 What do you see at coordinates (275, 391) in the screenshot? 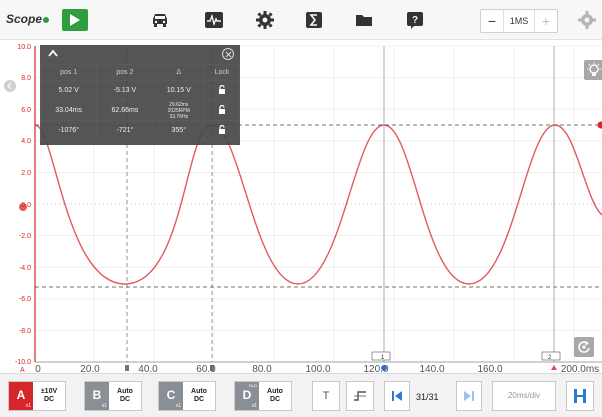
I see `channel-range: Auto` at bounding box center [275, 391].